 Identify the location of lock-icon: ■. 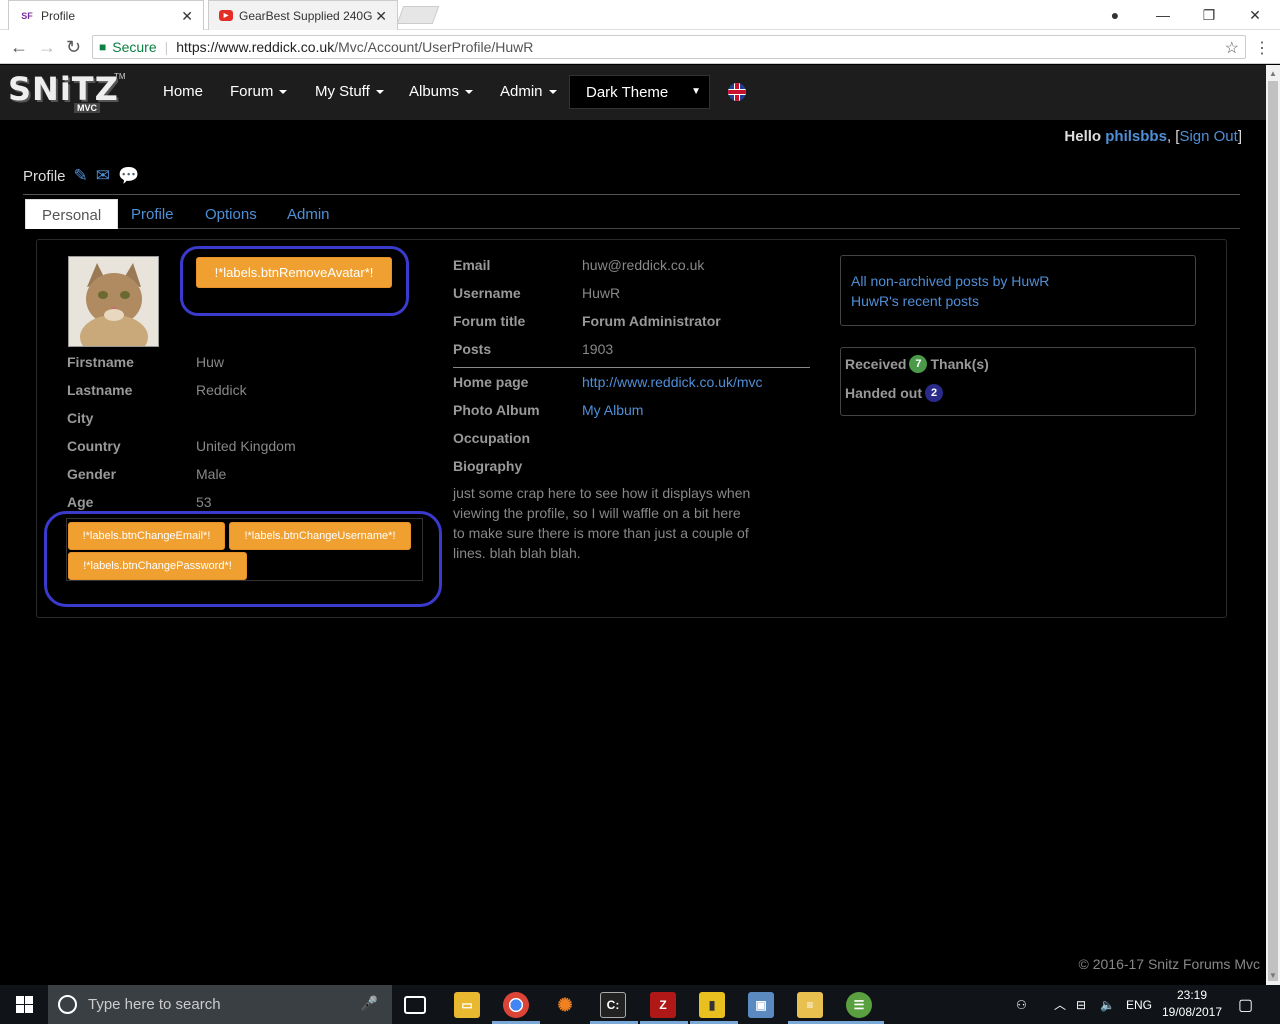
(103, 47).